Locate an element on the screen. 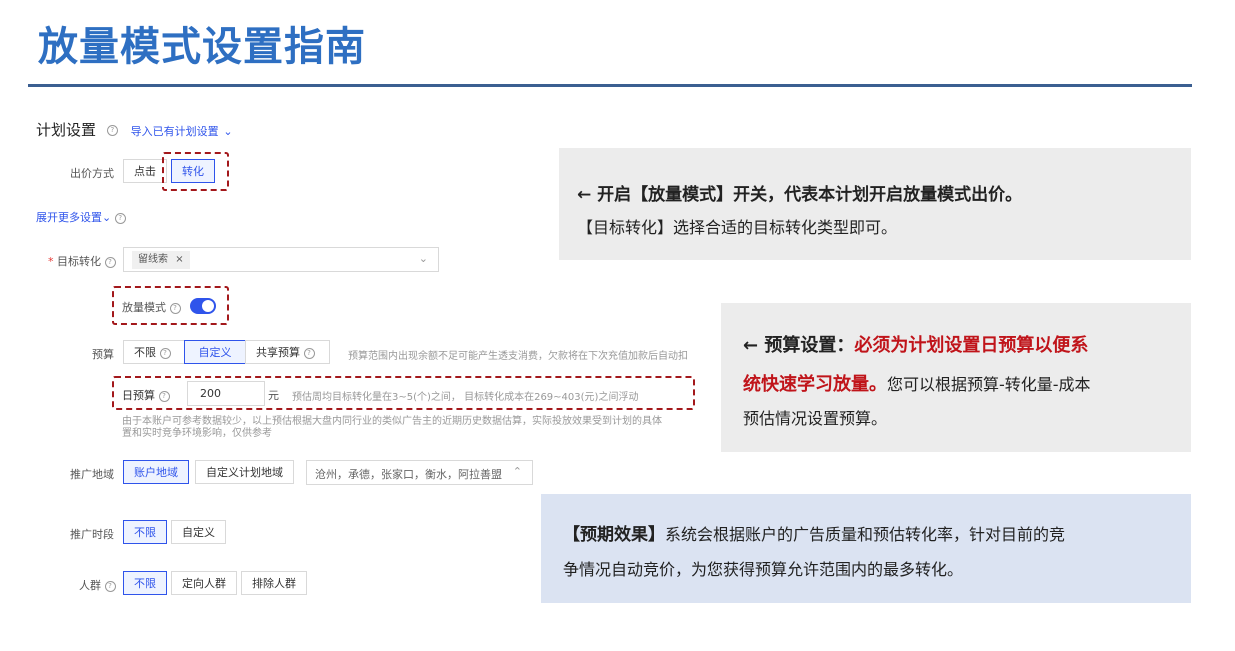  budget-label: 预算 is located at coordinates (103, 354).